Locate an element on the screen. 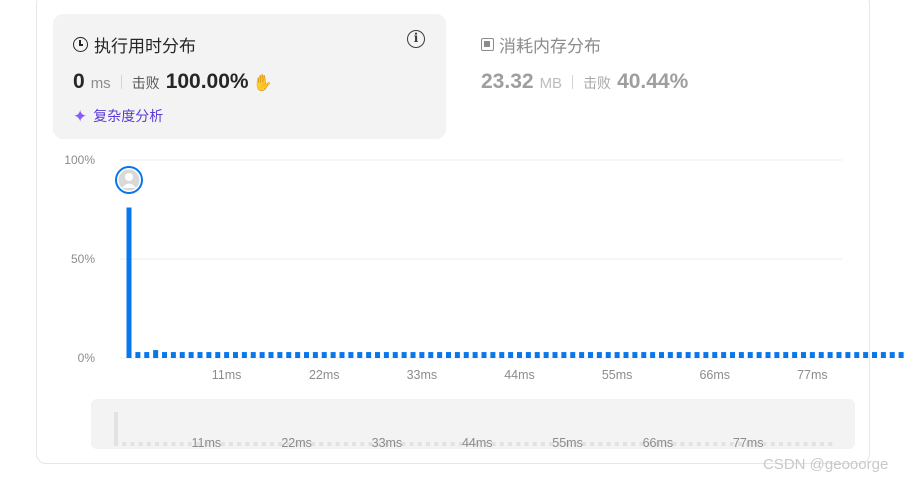 The height and width of the screenshot is (481, 906). navigator-tick-label: 77ms is located at coordinates (748, 443).